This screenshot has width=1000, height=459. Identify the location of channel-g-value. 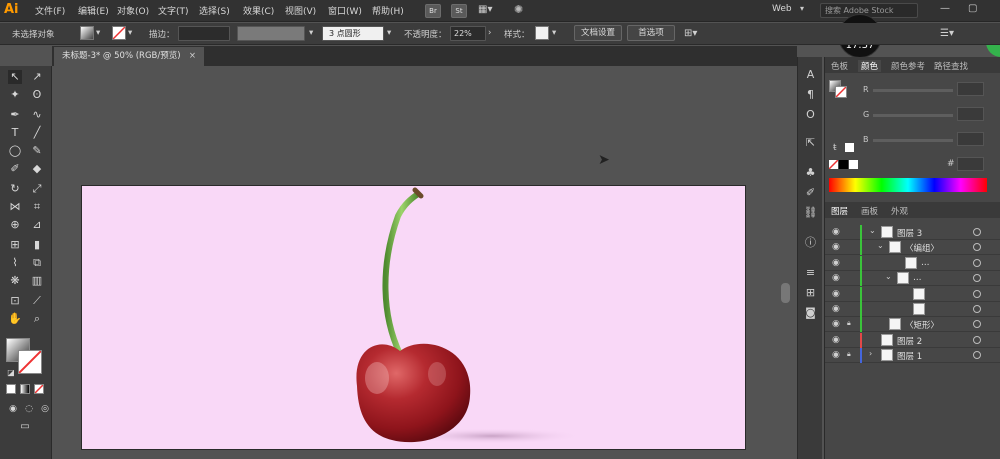
(970, 114).